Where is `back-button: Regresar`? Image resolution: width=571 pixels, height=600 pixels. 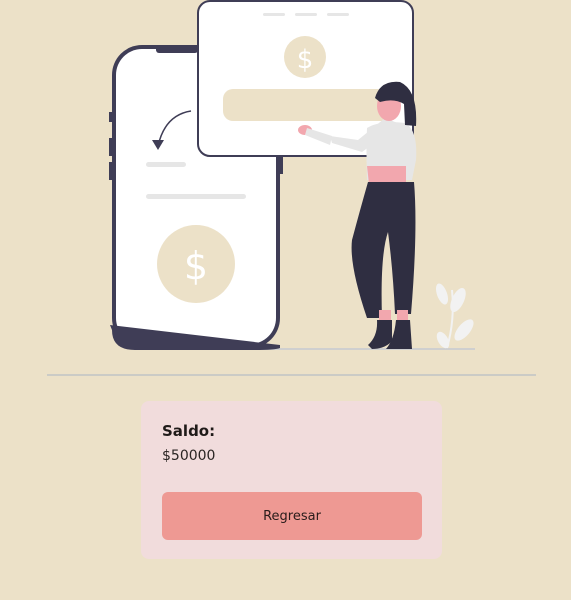
back-button: Regresar is located at coordinates (292, 516).